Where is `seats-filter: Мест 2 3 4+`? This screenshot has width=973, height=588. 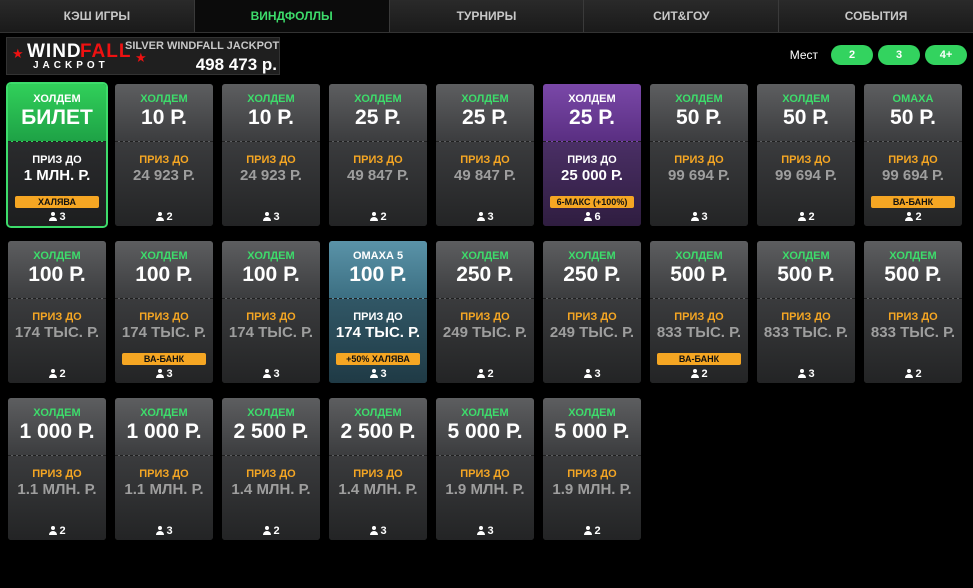 seats-filter: Мест 2 3 4+ is located at coordinates (878, 55).